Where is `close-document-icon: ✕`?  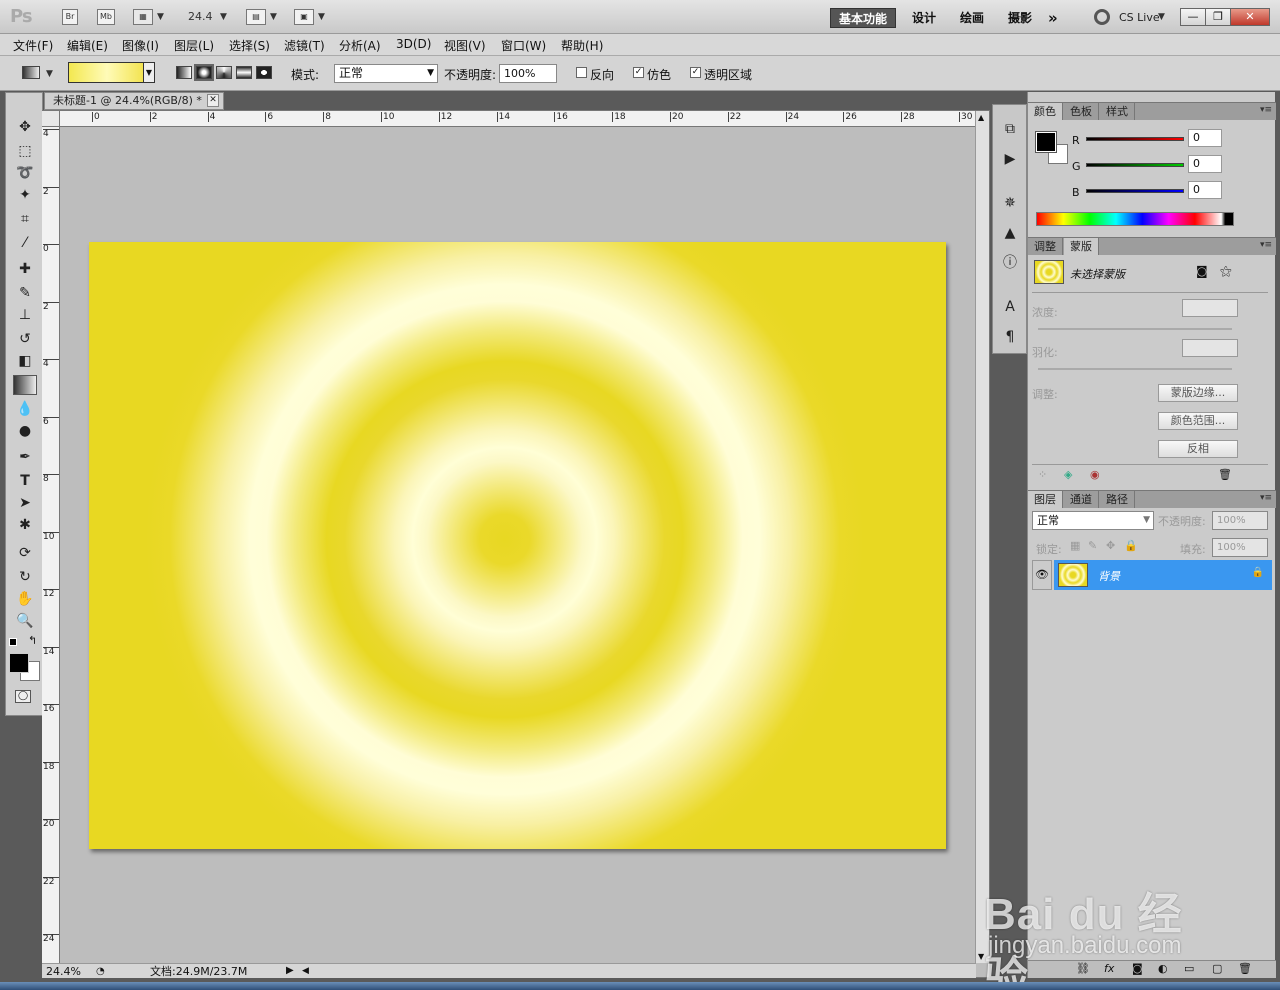 close-document-icon: ✕ is located at coordinates (213, 100).